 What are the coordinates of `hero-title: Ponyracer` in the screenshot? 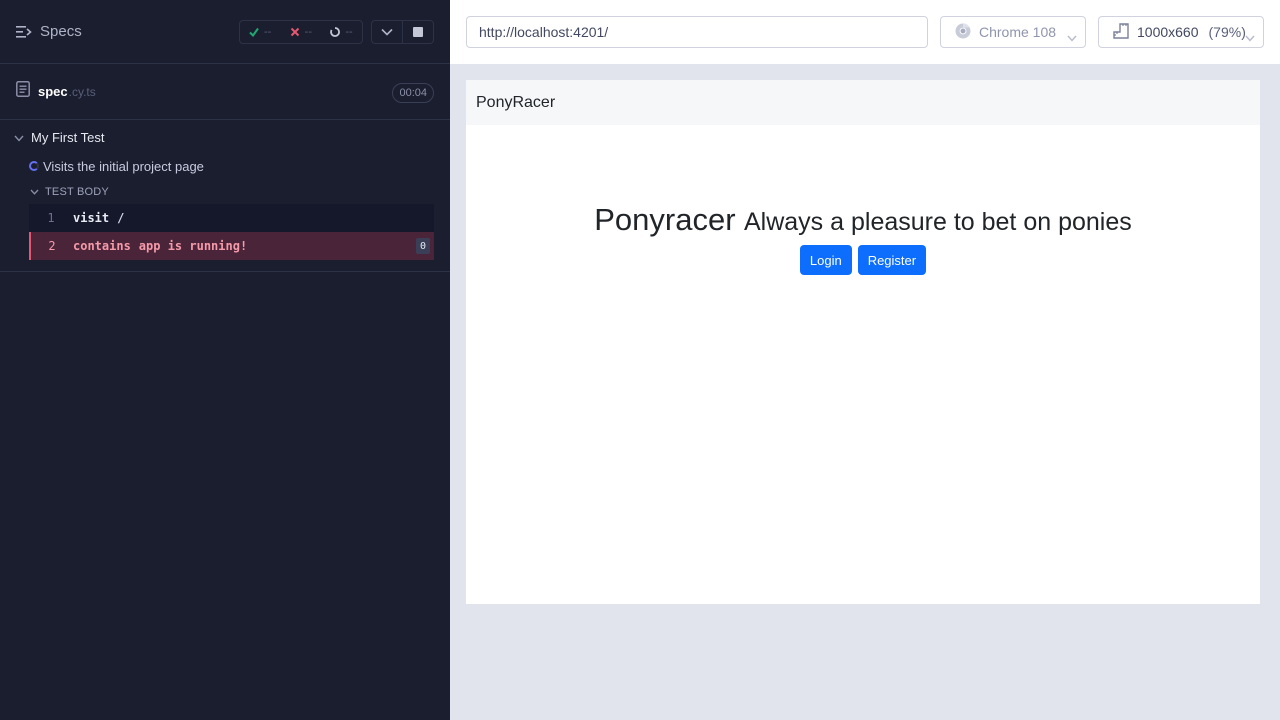 It's located at (665, 219).